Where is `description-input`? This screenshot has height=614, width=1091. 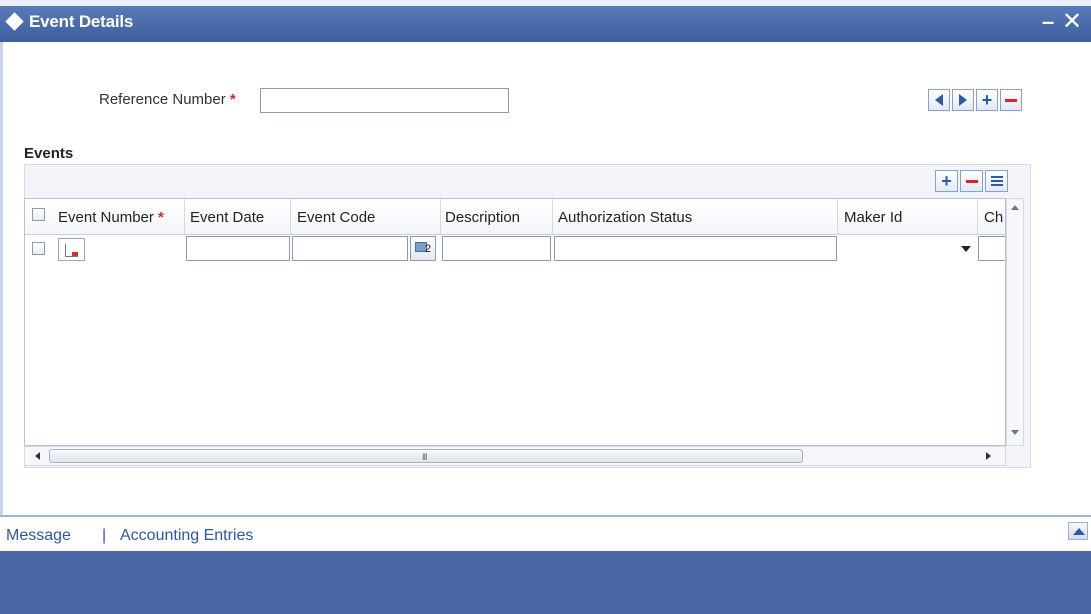 description-input is located at coordinates (496, 248).